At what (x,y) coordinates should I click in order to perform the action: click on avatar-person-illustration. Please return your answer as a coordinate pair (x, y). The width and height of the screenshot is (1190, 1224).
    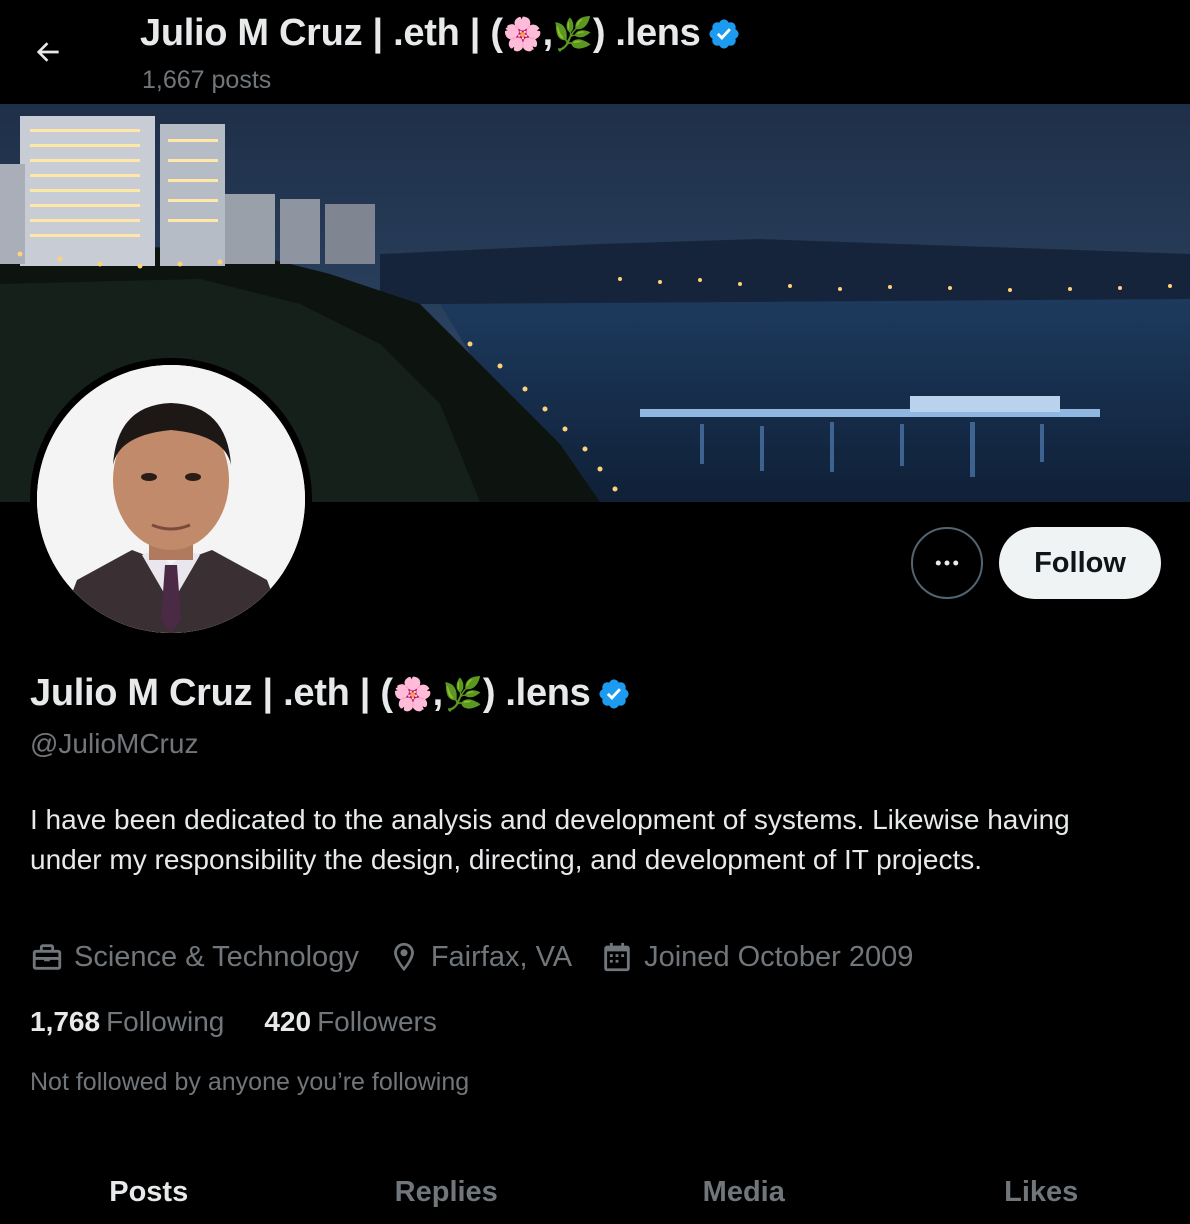
    Looking at the image, I should click on (171, 499).